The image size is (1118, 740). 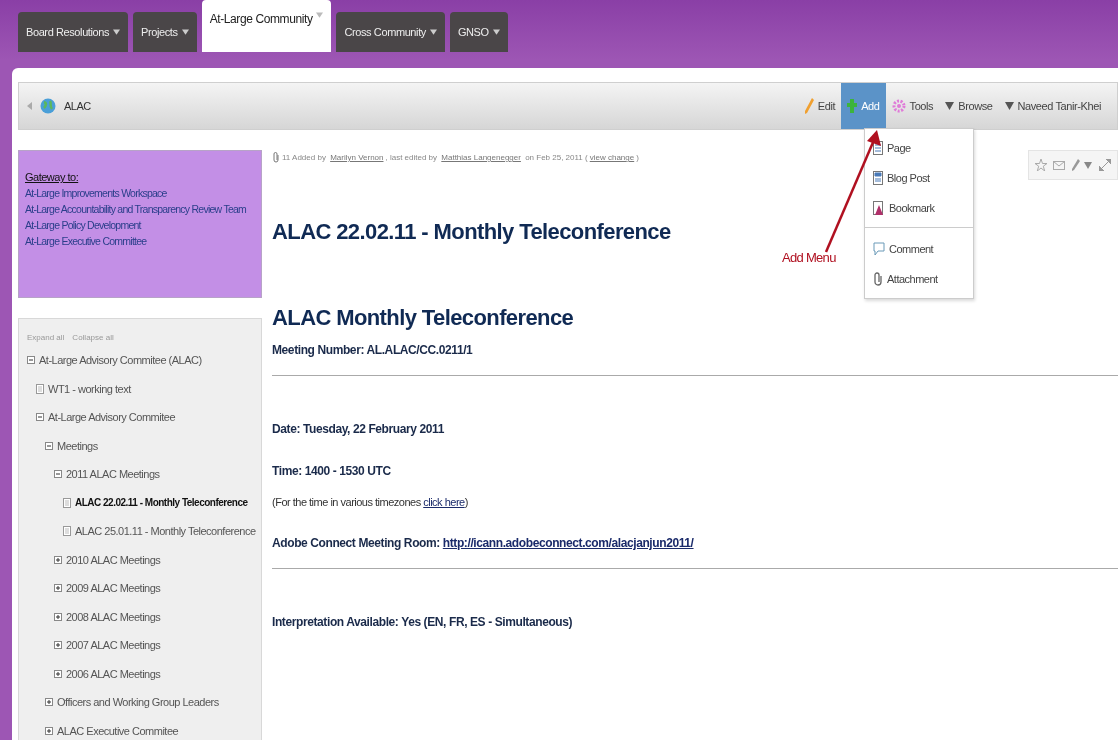 What do you see at coordinates (919, 279) in the screenshot?
I see `attachment-menu-item: Attachment` at bounding box center [919, 279].